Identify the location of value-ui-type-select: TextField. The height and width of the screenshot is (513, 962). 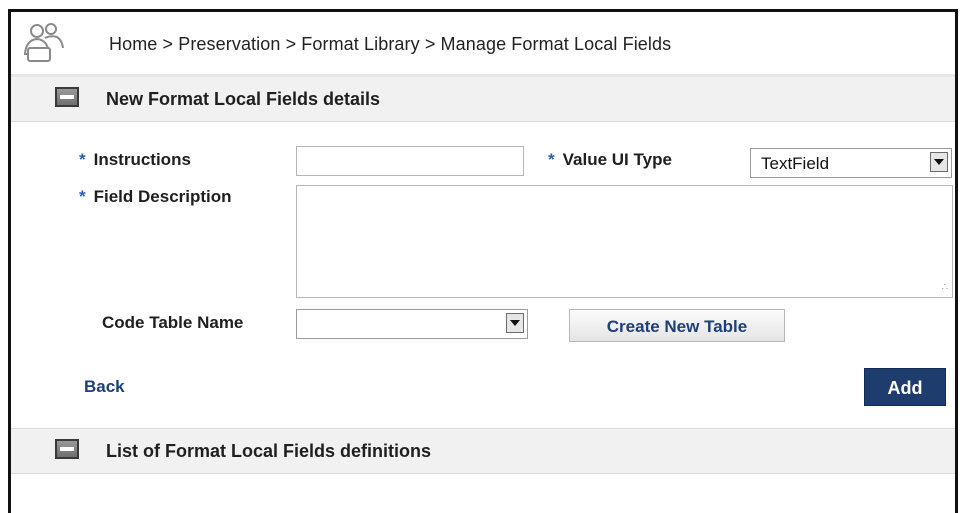
(851, 163).